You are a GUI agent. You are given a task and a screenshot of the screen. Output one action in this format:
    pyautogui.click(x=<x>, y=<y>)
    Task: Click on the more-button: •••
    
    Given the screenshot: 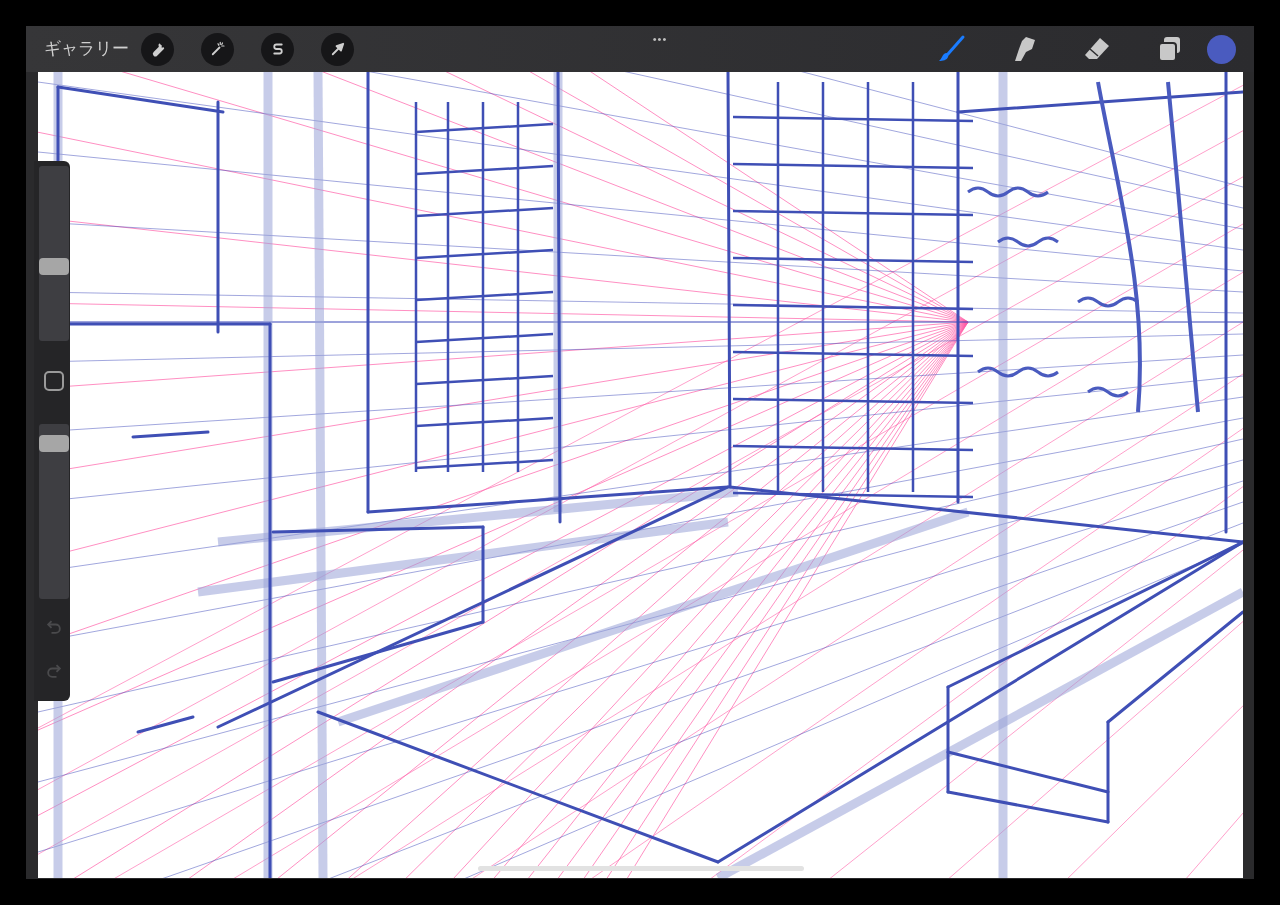 What is the action you would take?
    pyautogui.click(x=660, y=39)
    